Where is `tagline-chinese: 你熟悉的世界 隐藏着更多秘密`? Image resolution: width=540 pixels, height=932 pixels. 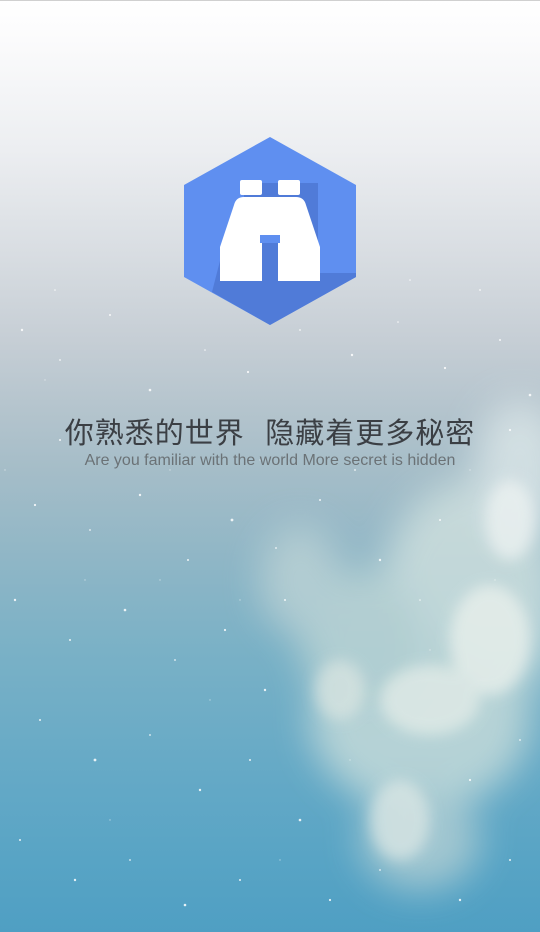
tagline-chinese: 你熟悉的世界 隐藏着更多秘密 is located at coordinates (270, 433).